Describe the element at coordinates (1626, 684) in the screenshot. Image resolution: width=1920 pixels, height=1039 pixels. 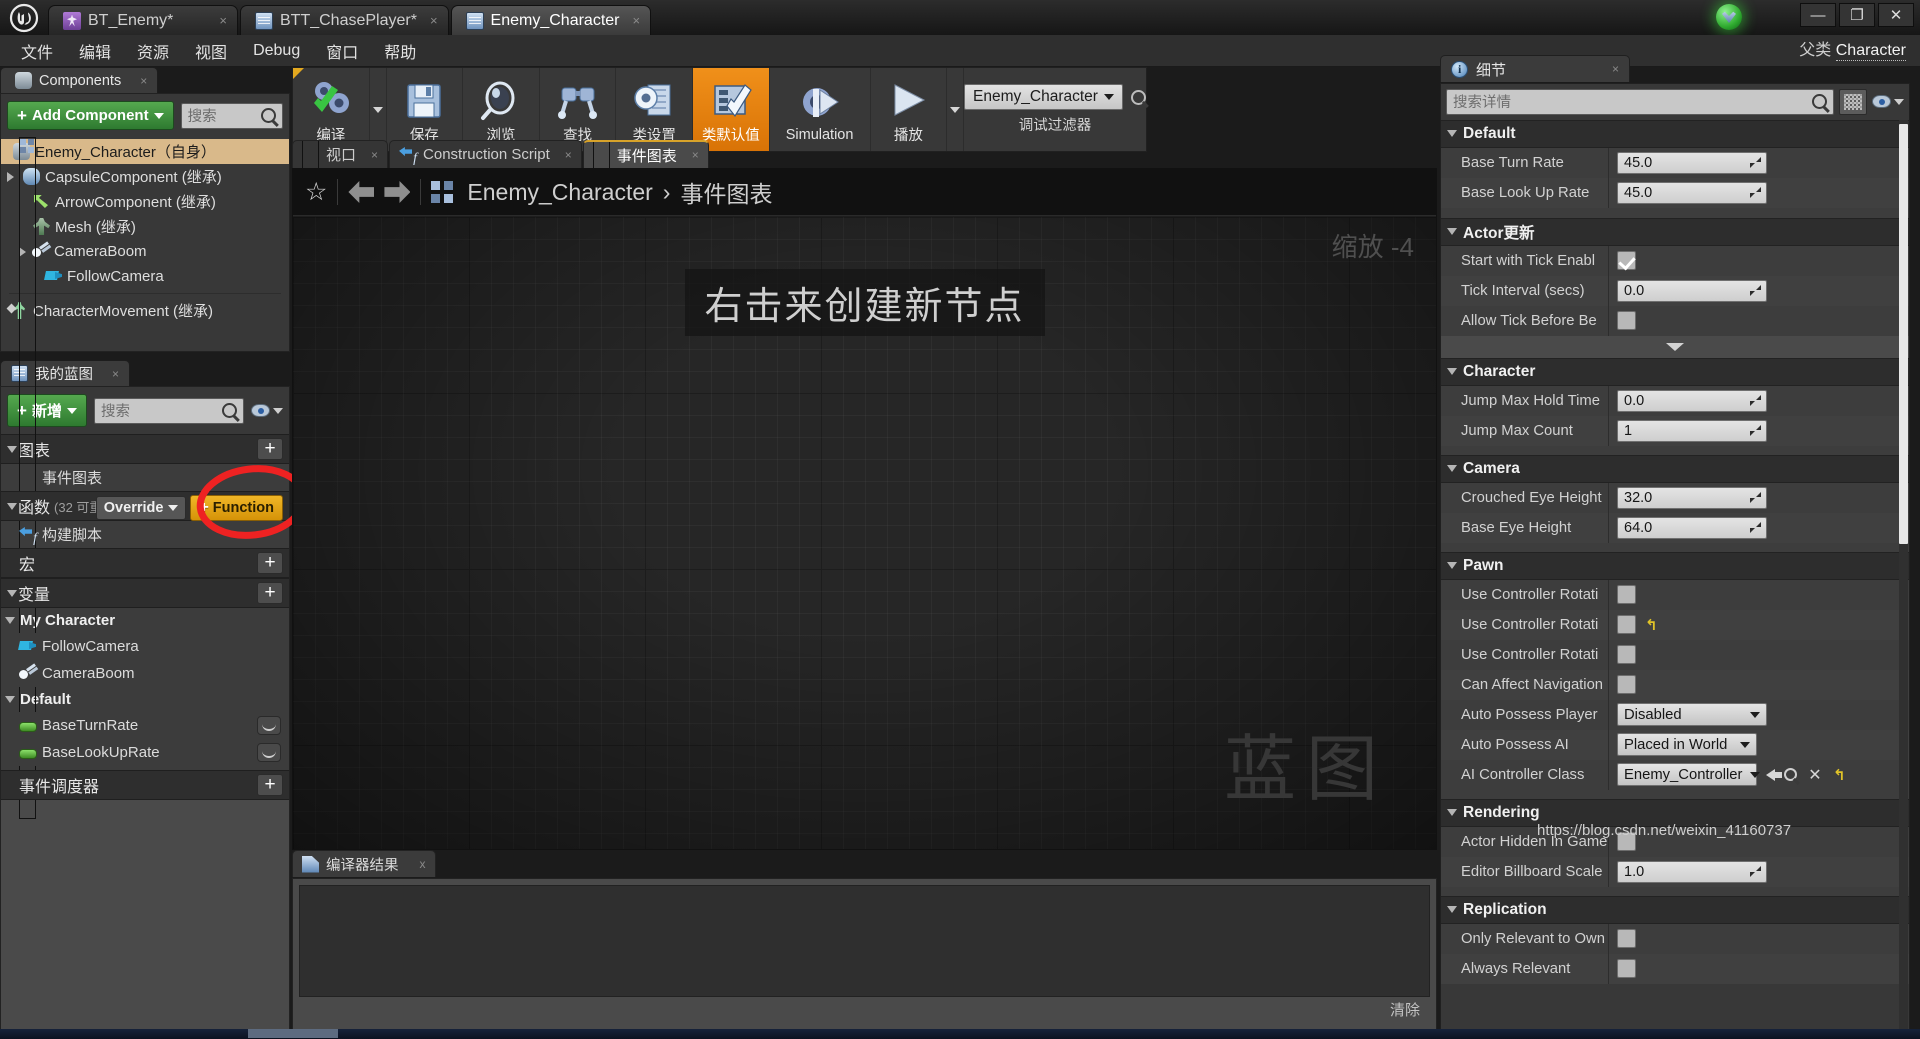
I see `can-affect-navigation-checkbox` at that location.